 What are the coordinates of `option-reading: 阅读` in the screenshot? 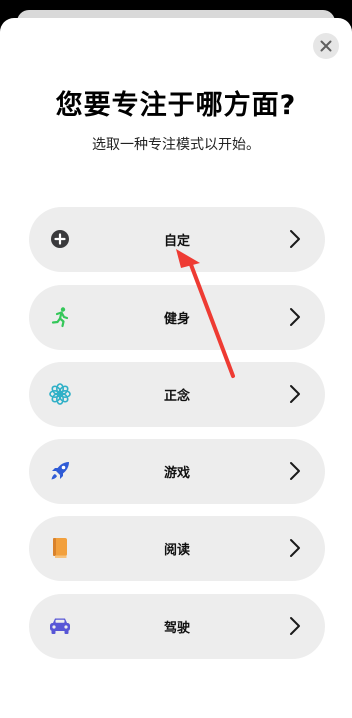 It's located at (177, 548).